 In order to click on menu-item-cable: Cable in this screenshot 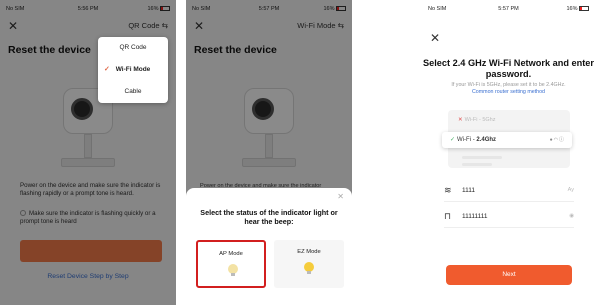, I will do `click(133, 92)`.